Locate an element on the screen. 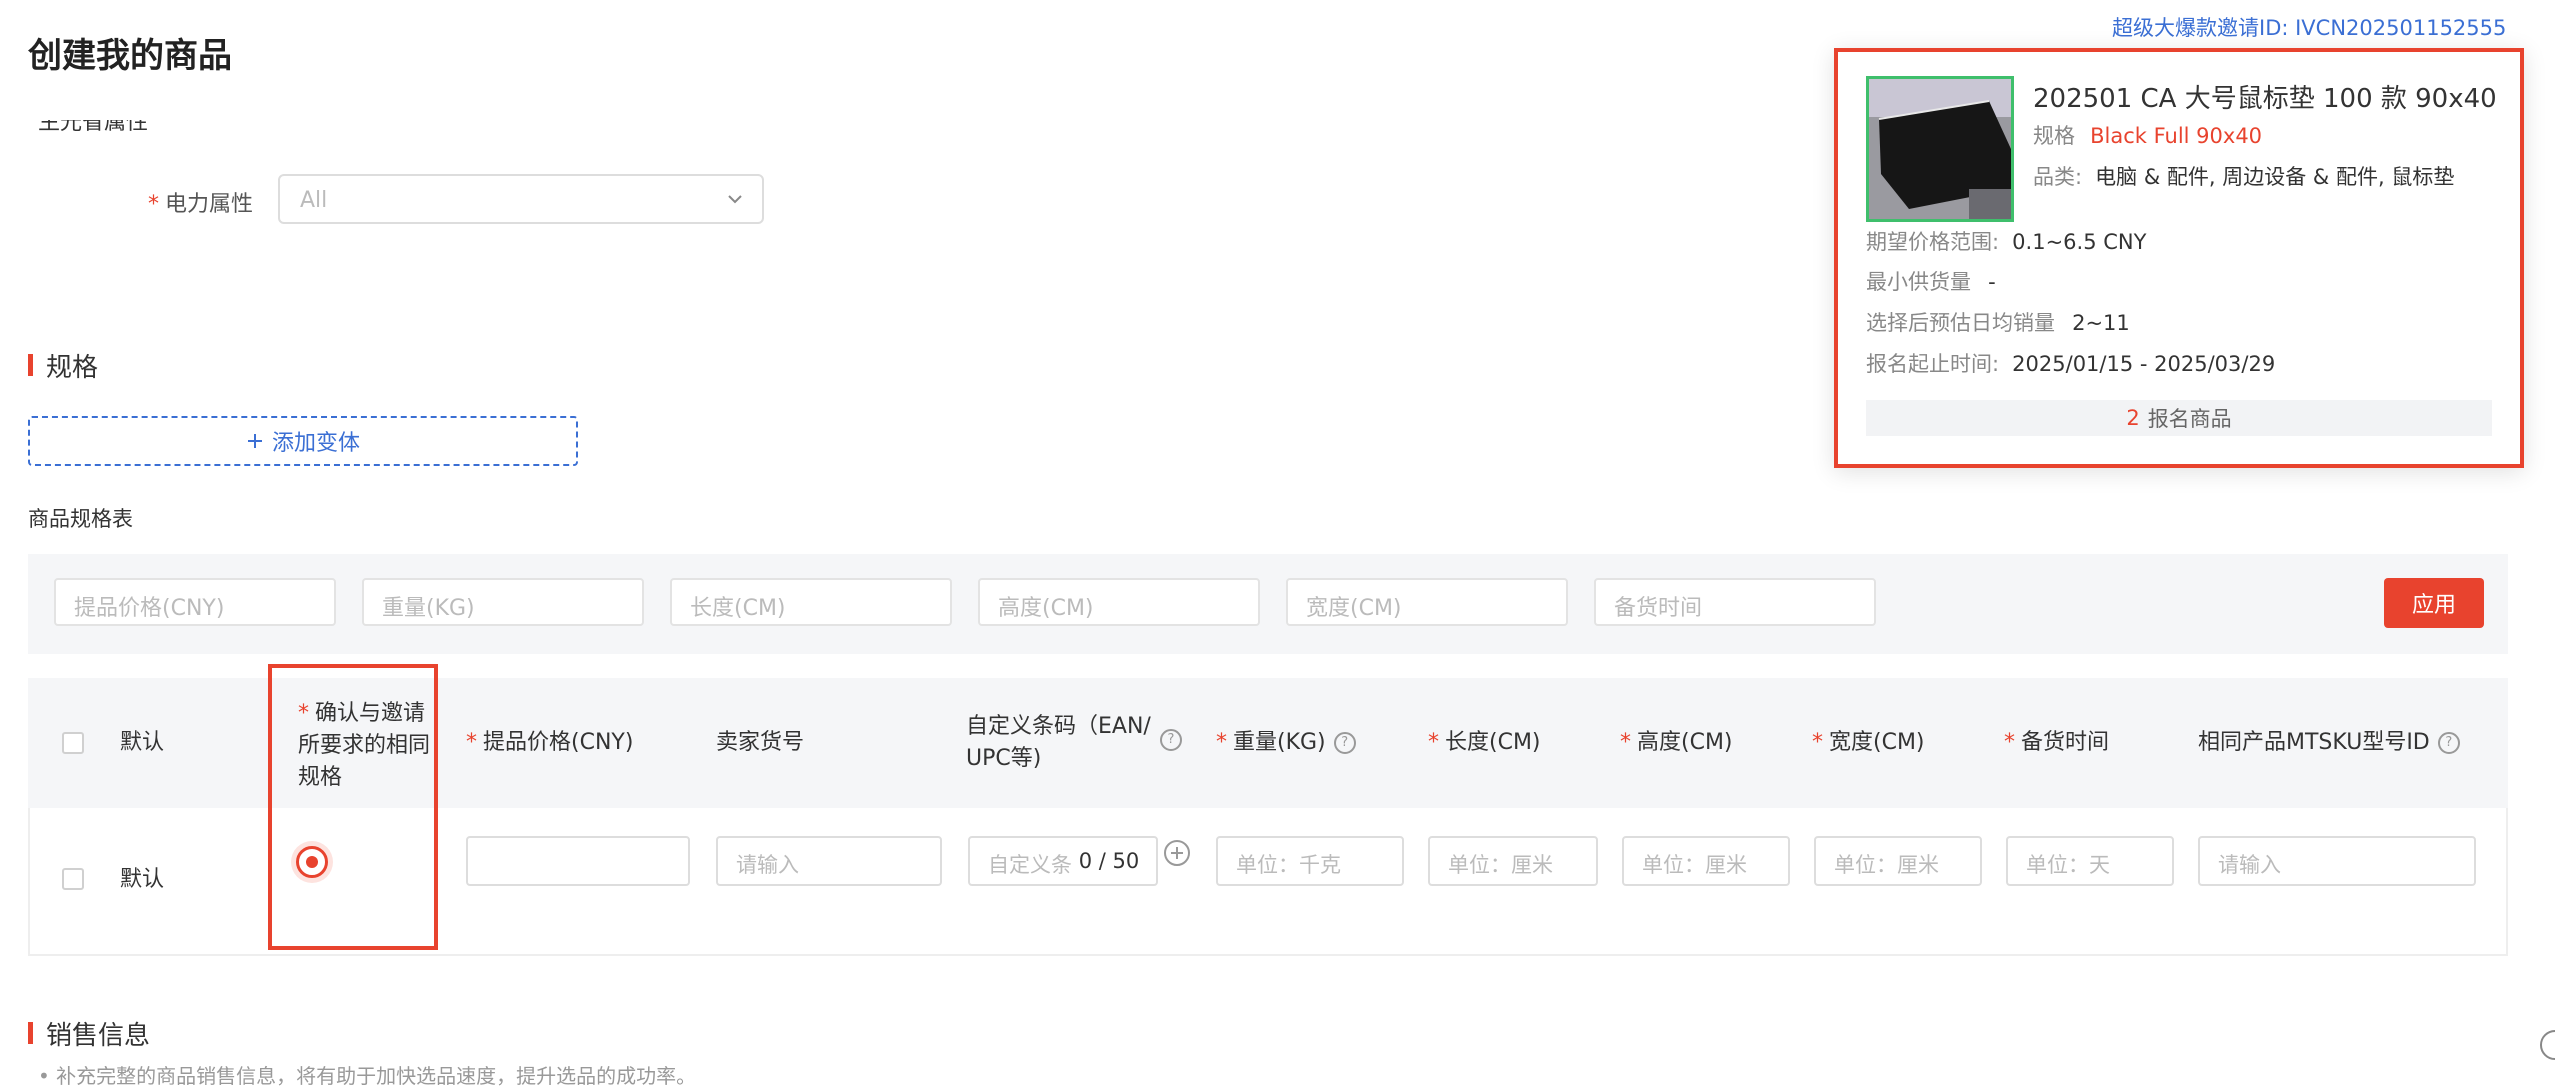  barcode-char-count: 0 / 50 is located at coordinates (1109, 861).